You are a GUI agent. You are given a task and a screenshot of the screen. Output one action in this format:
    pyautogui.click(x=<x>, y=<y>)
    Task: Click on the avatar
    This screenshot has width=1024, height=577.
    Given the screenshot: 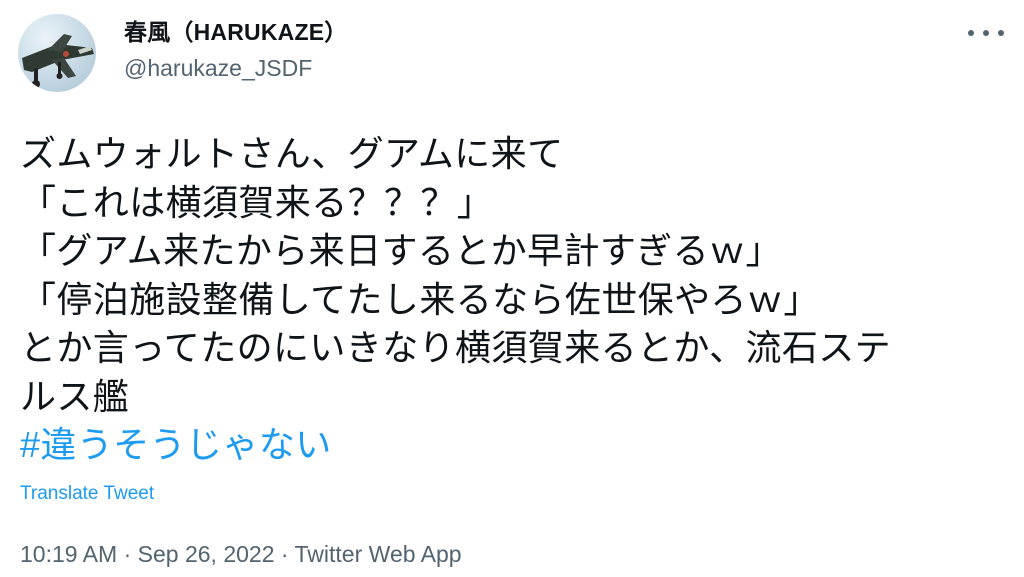 What is the action you would take?
    pyautogui.click(x=57, y=53)
    